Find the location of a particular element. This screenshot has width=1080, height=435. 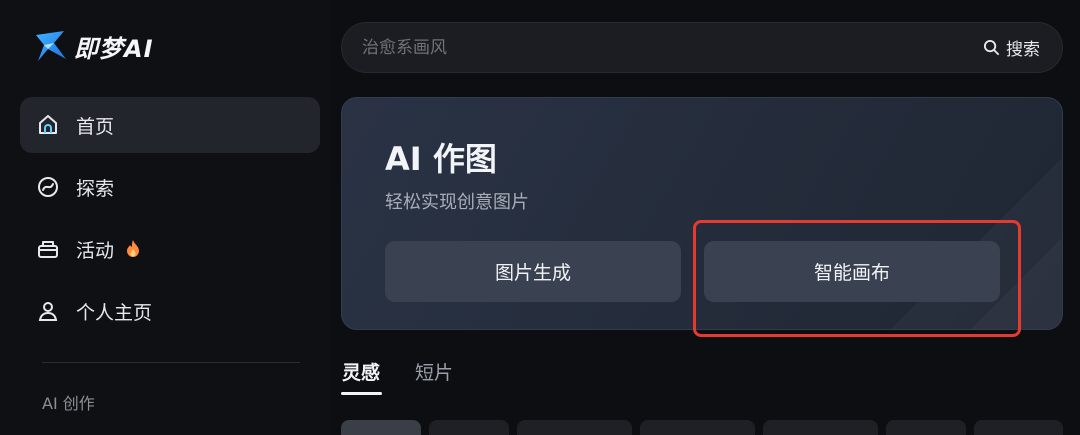

sidebar-item-explore: 探索 is located at coordinates (170, 187).